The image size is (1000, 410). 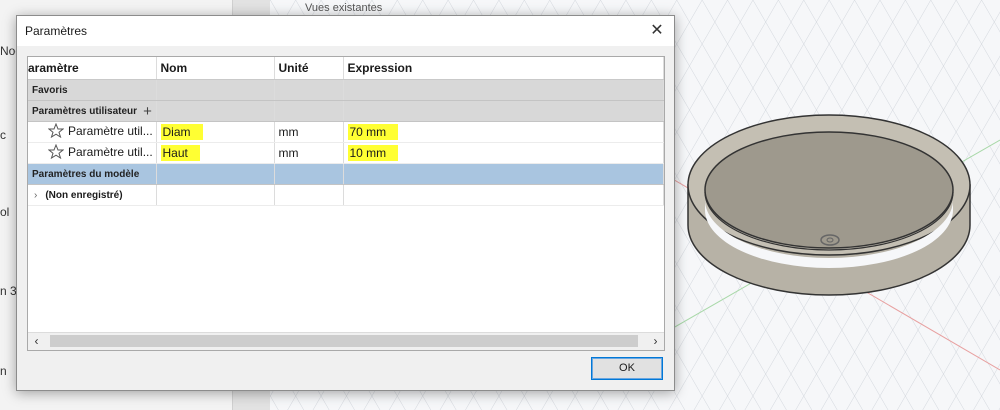 What do you see at coordinates (36, 341) in the screenshot?
I see `scroll-left-icon: ‹` at bounding box center [36, 341].